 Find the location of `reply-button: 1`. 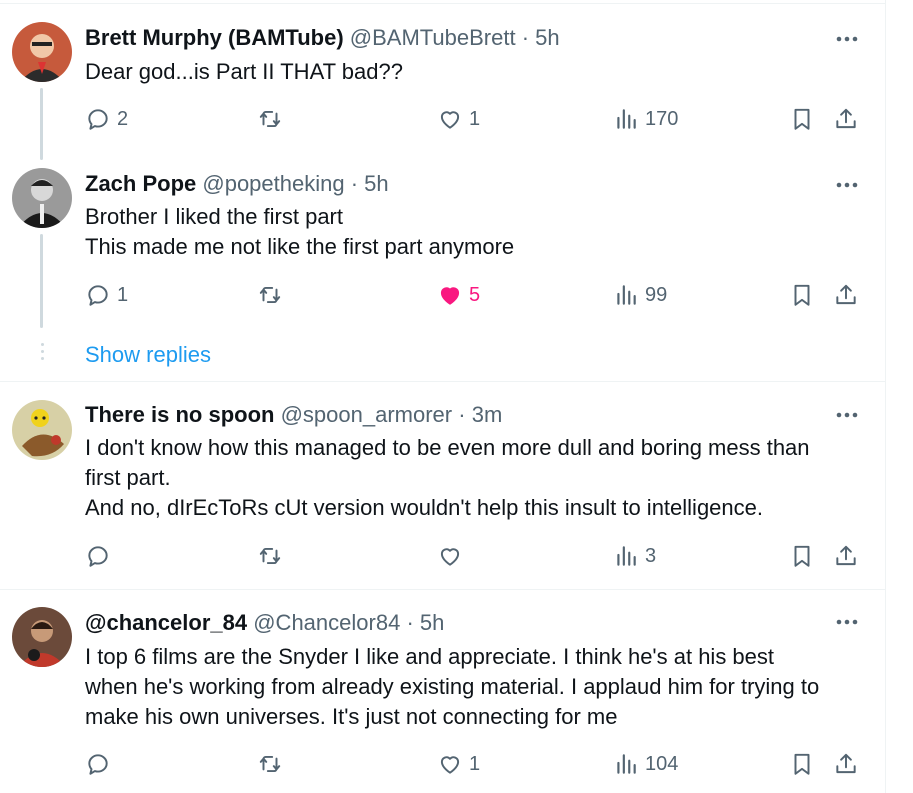

reply-button: 1 is located at coordinates (106, 295).